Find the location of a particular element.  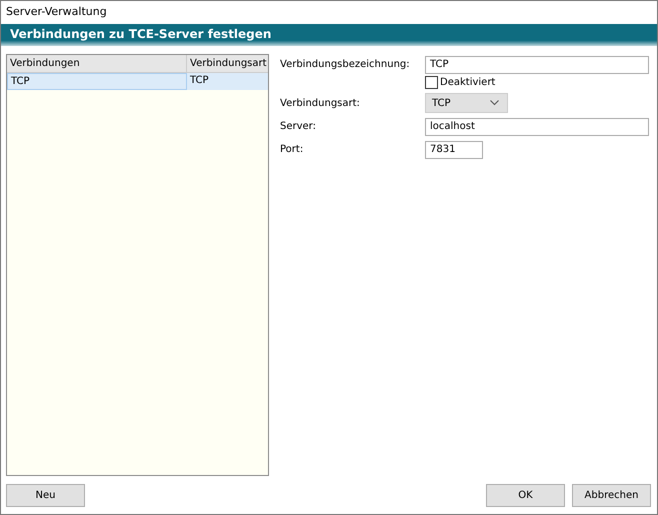

table-row: TCP TCP is located at coordinates (137, 81).